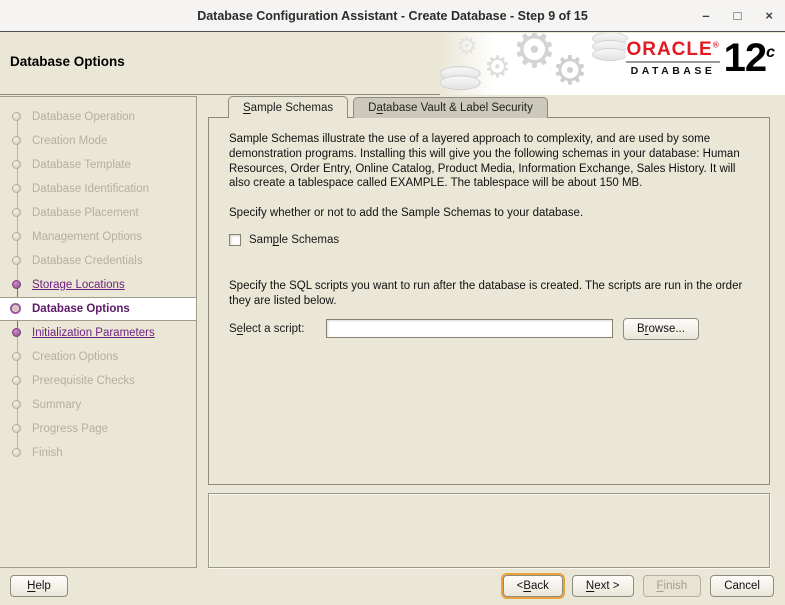 The image size is (785, 605). What do you see at coordinates (267, 328) in the screenshot?
I see `select-script-label: Select a script:` at bounding box center [267, 328].